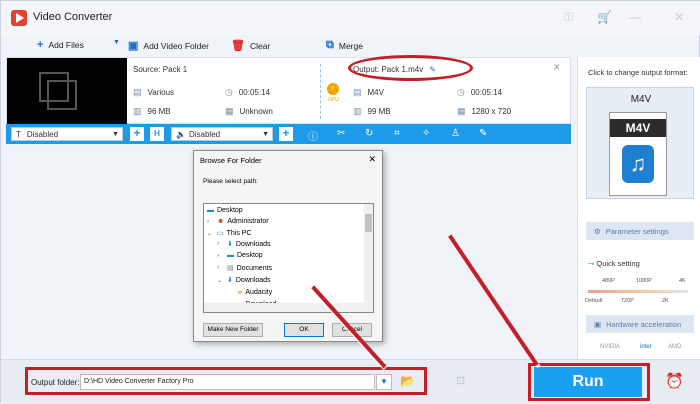  What do you see at coordinates (455, 133) in the screenshot?
I see `watermark-icon: ♙` at bounding box center [455, 133].